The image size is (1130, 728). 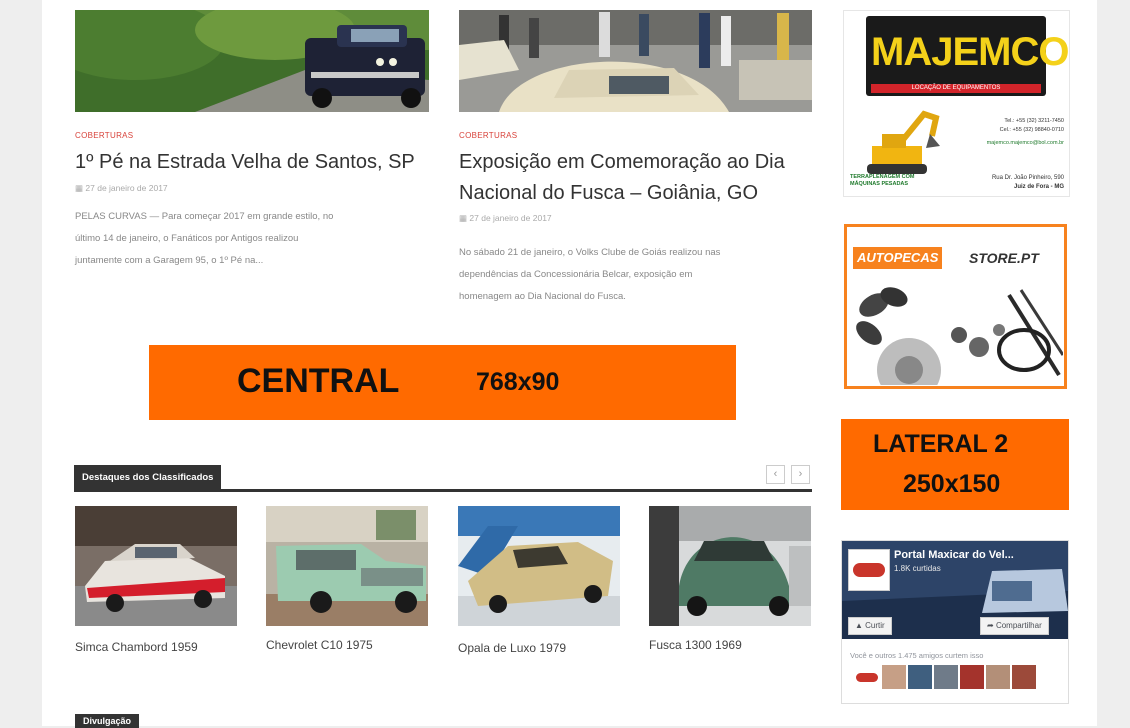 I want to click on facebook-like-button: ▲ Curtir, so click(x=870, y=626).